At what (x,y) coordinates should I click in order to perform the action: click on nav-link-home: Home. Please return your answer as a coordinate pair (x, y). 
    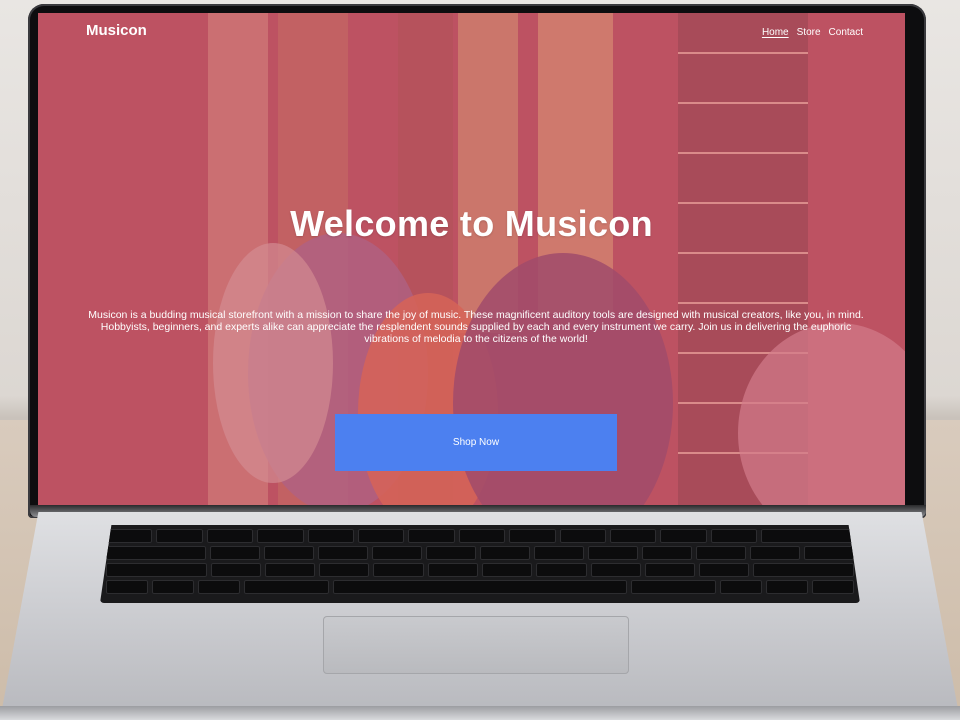
    Looking at the image, I should click on (775, 32).